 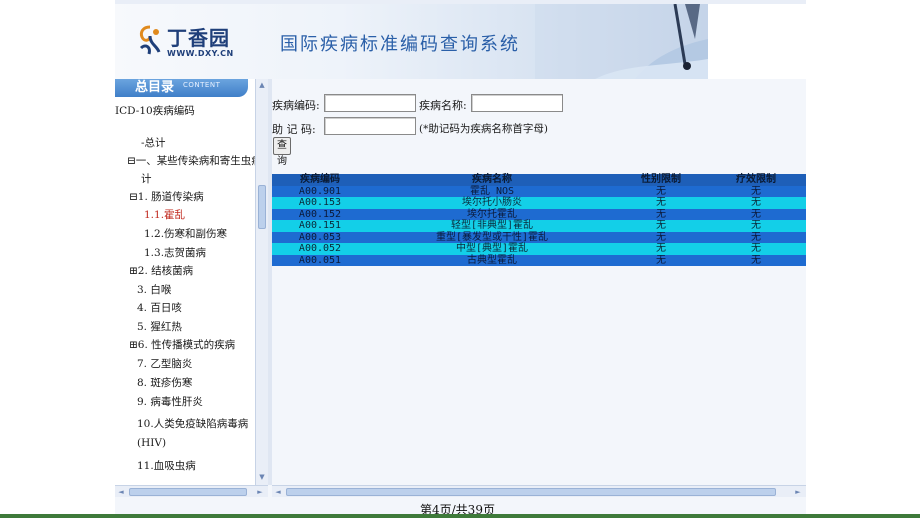 What do you see at coordinates (159, 326) in the screenshot?
I see `tree-item: 5. 猩红热` at bounding box center [159, 326].